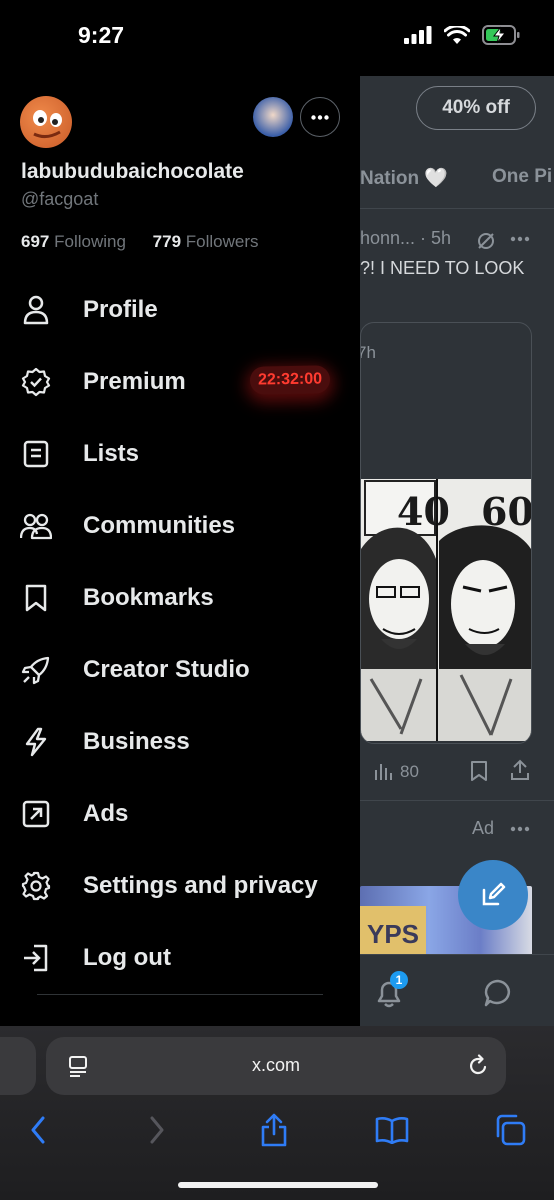 The width and height of the screenshot is (554, 1200). What do you see at coordinates (423, 511) in the screenshot?
I see `manga-number-40: 40` at bounding box center [423, 511].